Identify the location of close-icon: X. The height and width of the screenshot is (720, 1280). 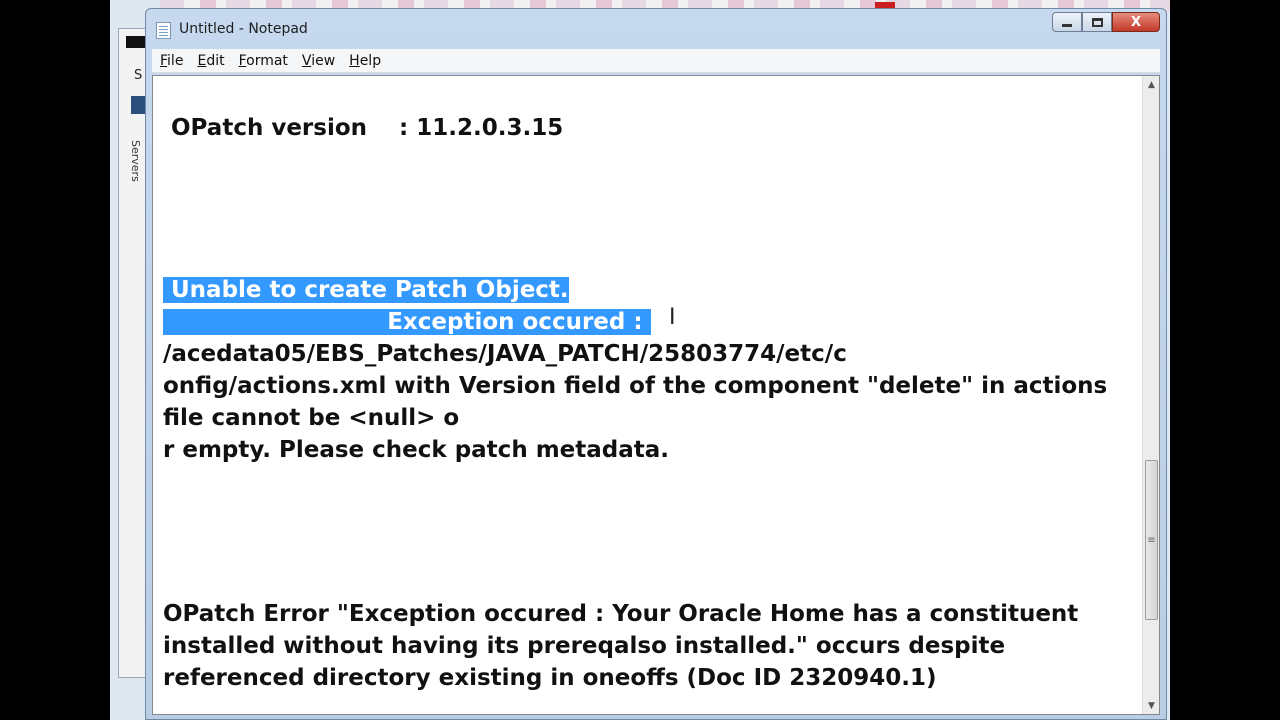
(1136, 22).